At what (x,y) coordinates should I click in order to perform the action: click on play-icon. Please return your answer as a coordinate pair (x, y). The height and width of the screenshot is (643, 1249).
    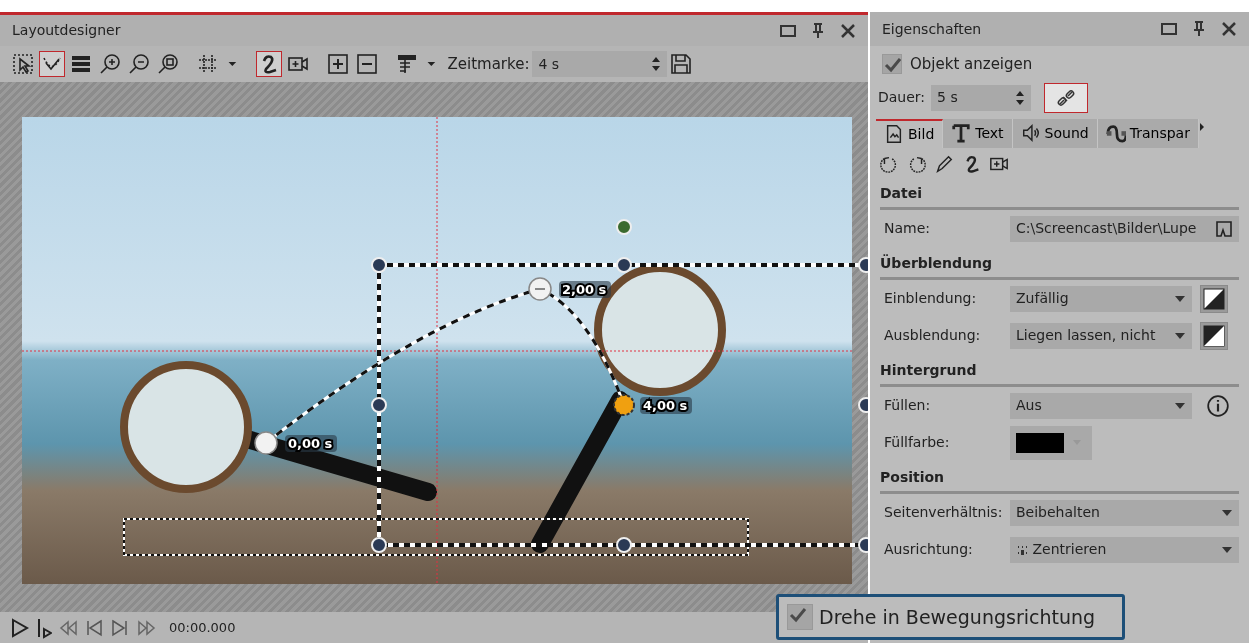
    Looking at the image, I should click on (20, 627).